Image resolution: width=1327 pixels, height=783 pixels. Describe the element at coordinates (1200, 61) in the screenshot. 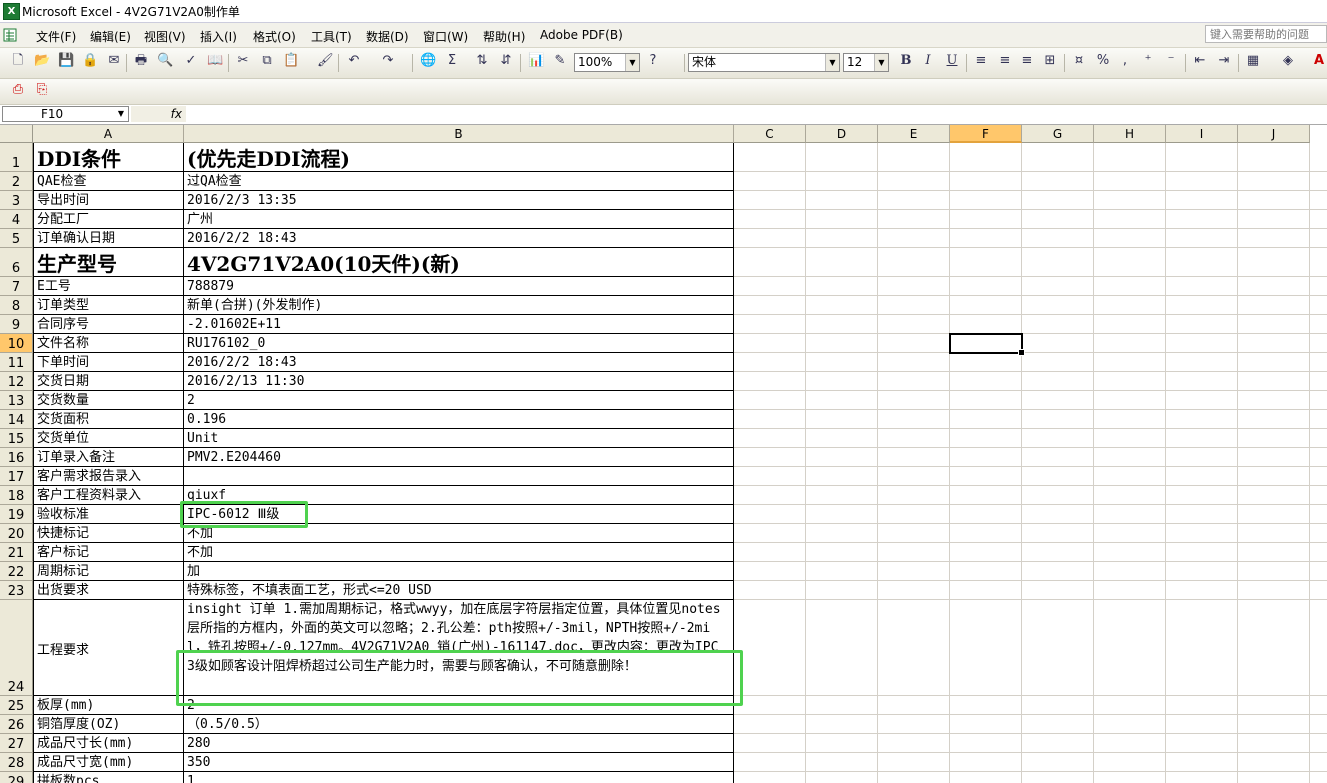

I see `decrease-indent-icon: ⇤` at that location.